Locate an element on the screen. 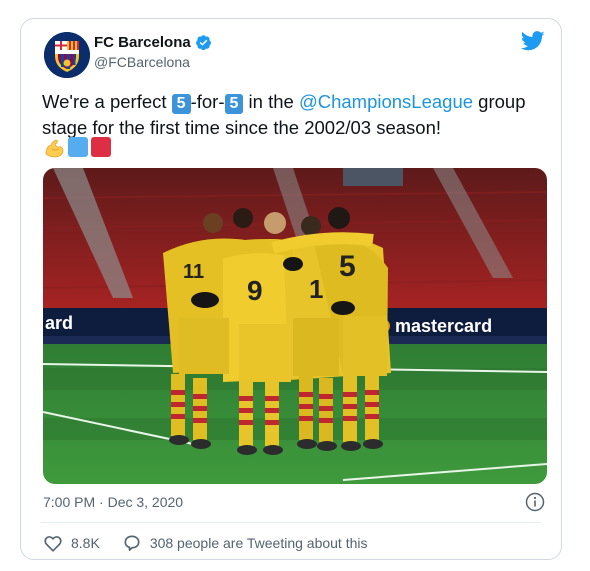 This screenshot has height=571, width=590. fcb-crest-logo is located at coordinates (67, 55).